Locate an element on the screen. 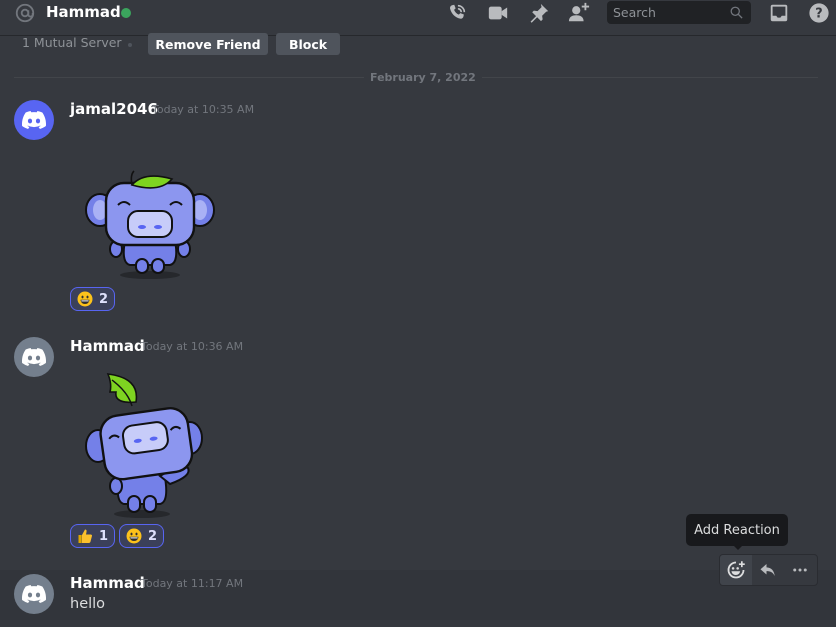  add-reaction-icon is located at coordinates (736, 570).